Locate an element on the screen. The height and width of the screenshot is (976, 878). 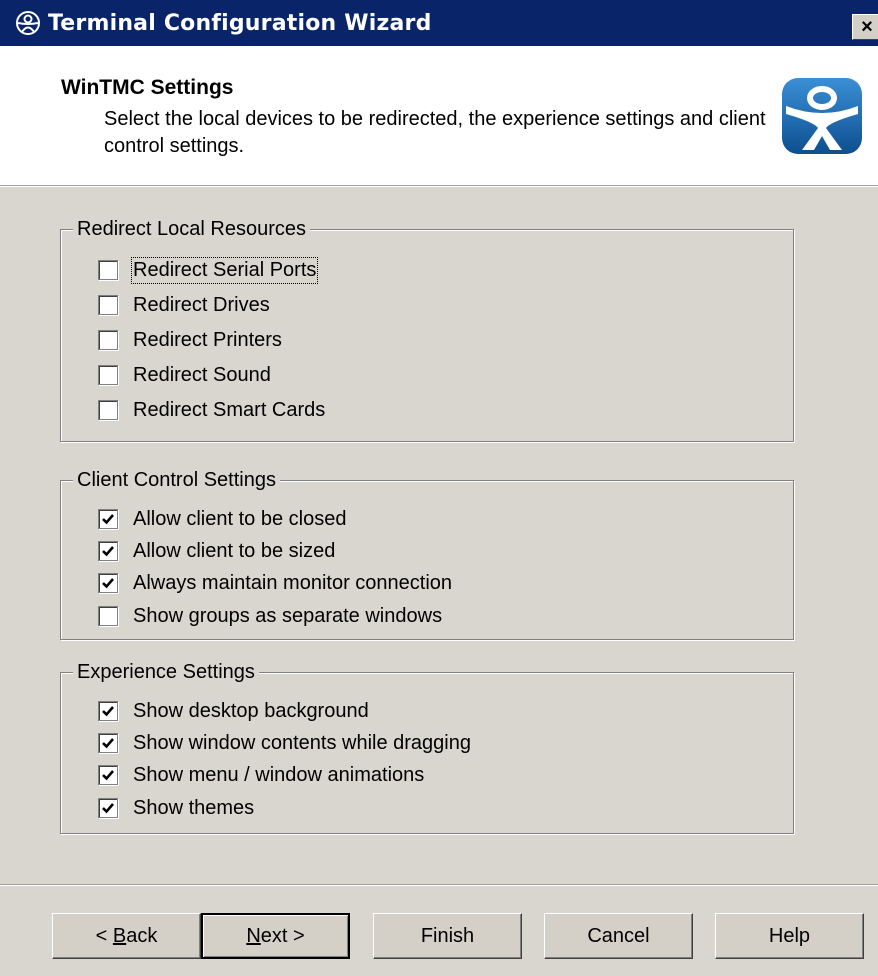
redirect-serial-ports-option: Redirect Serial Ports is located at coordinates (208, 270).